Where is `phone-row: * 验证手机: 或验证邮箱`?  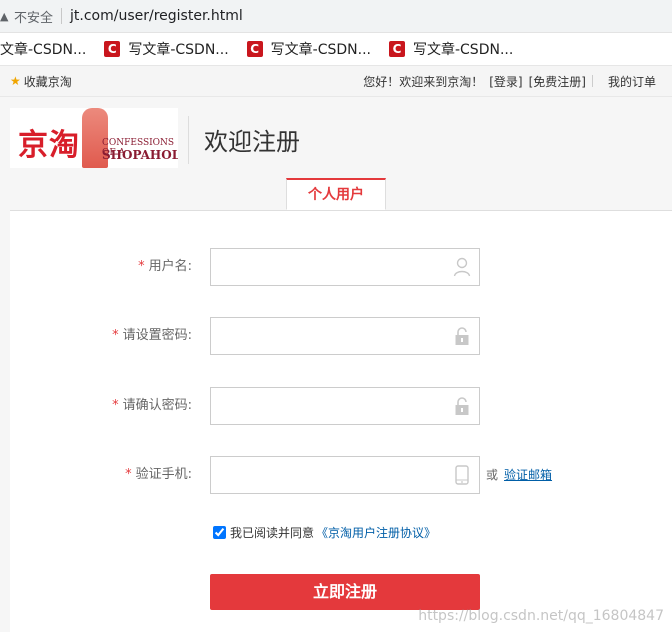 phone-row: * 验证手机: 或验证邮箱 is located at coordinates (341, 475).